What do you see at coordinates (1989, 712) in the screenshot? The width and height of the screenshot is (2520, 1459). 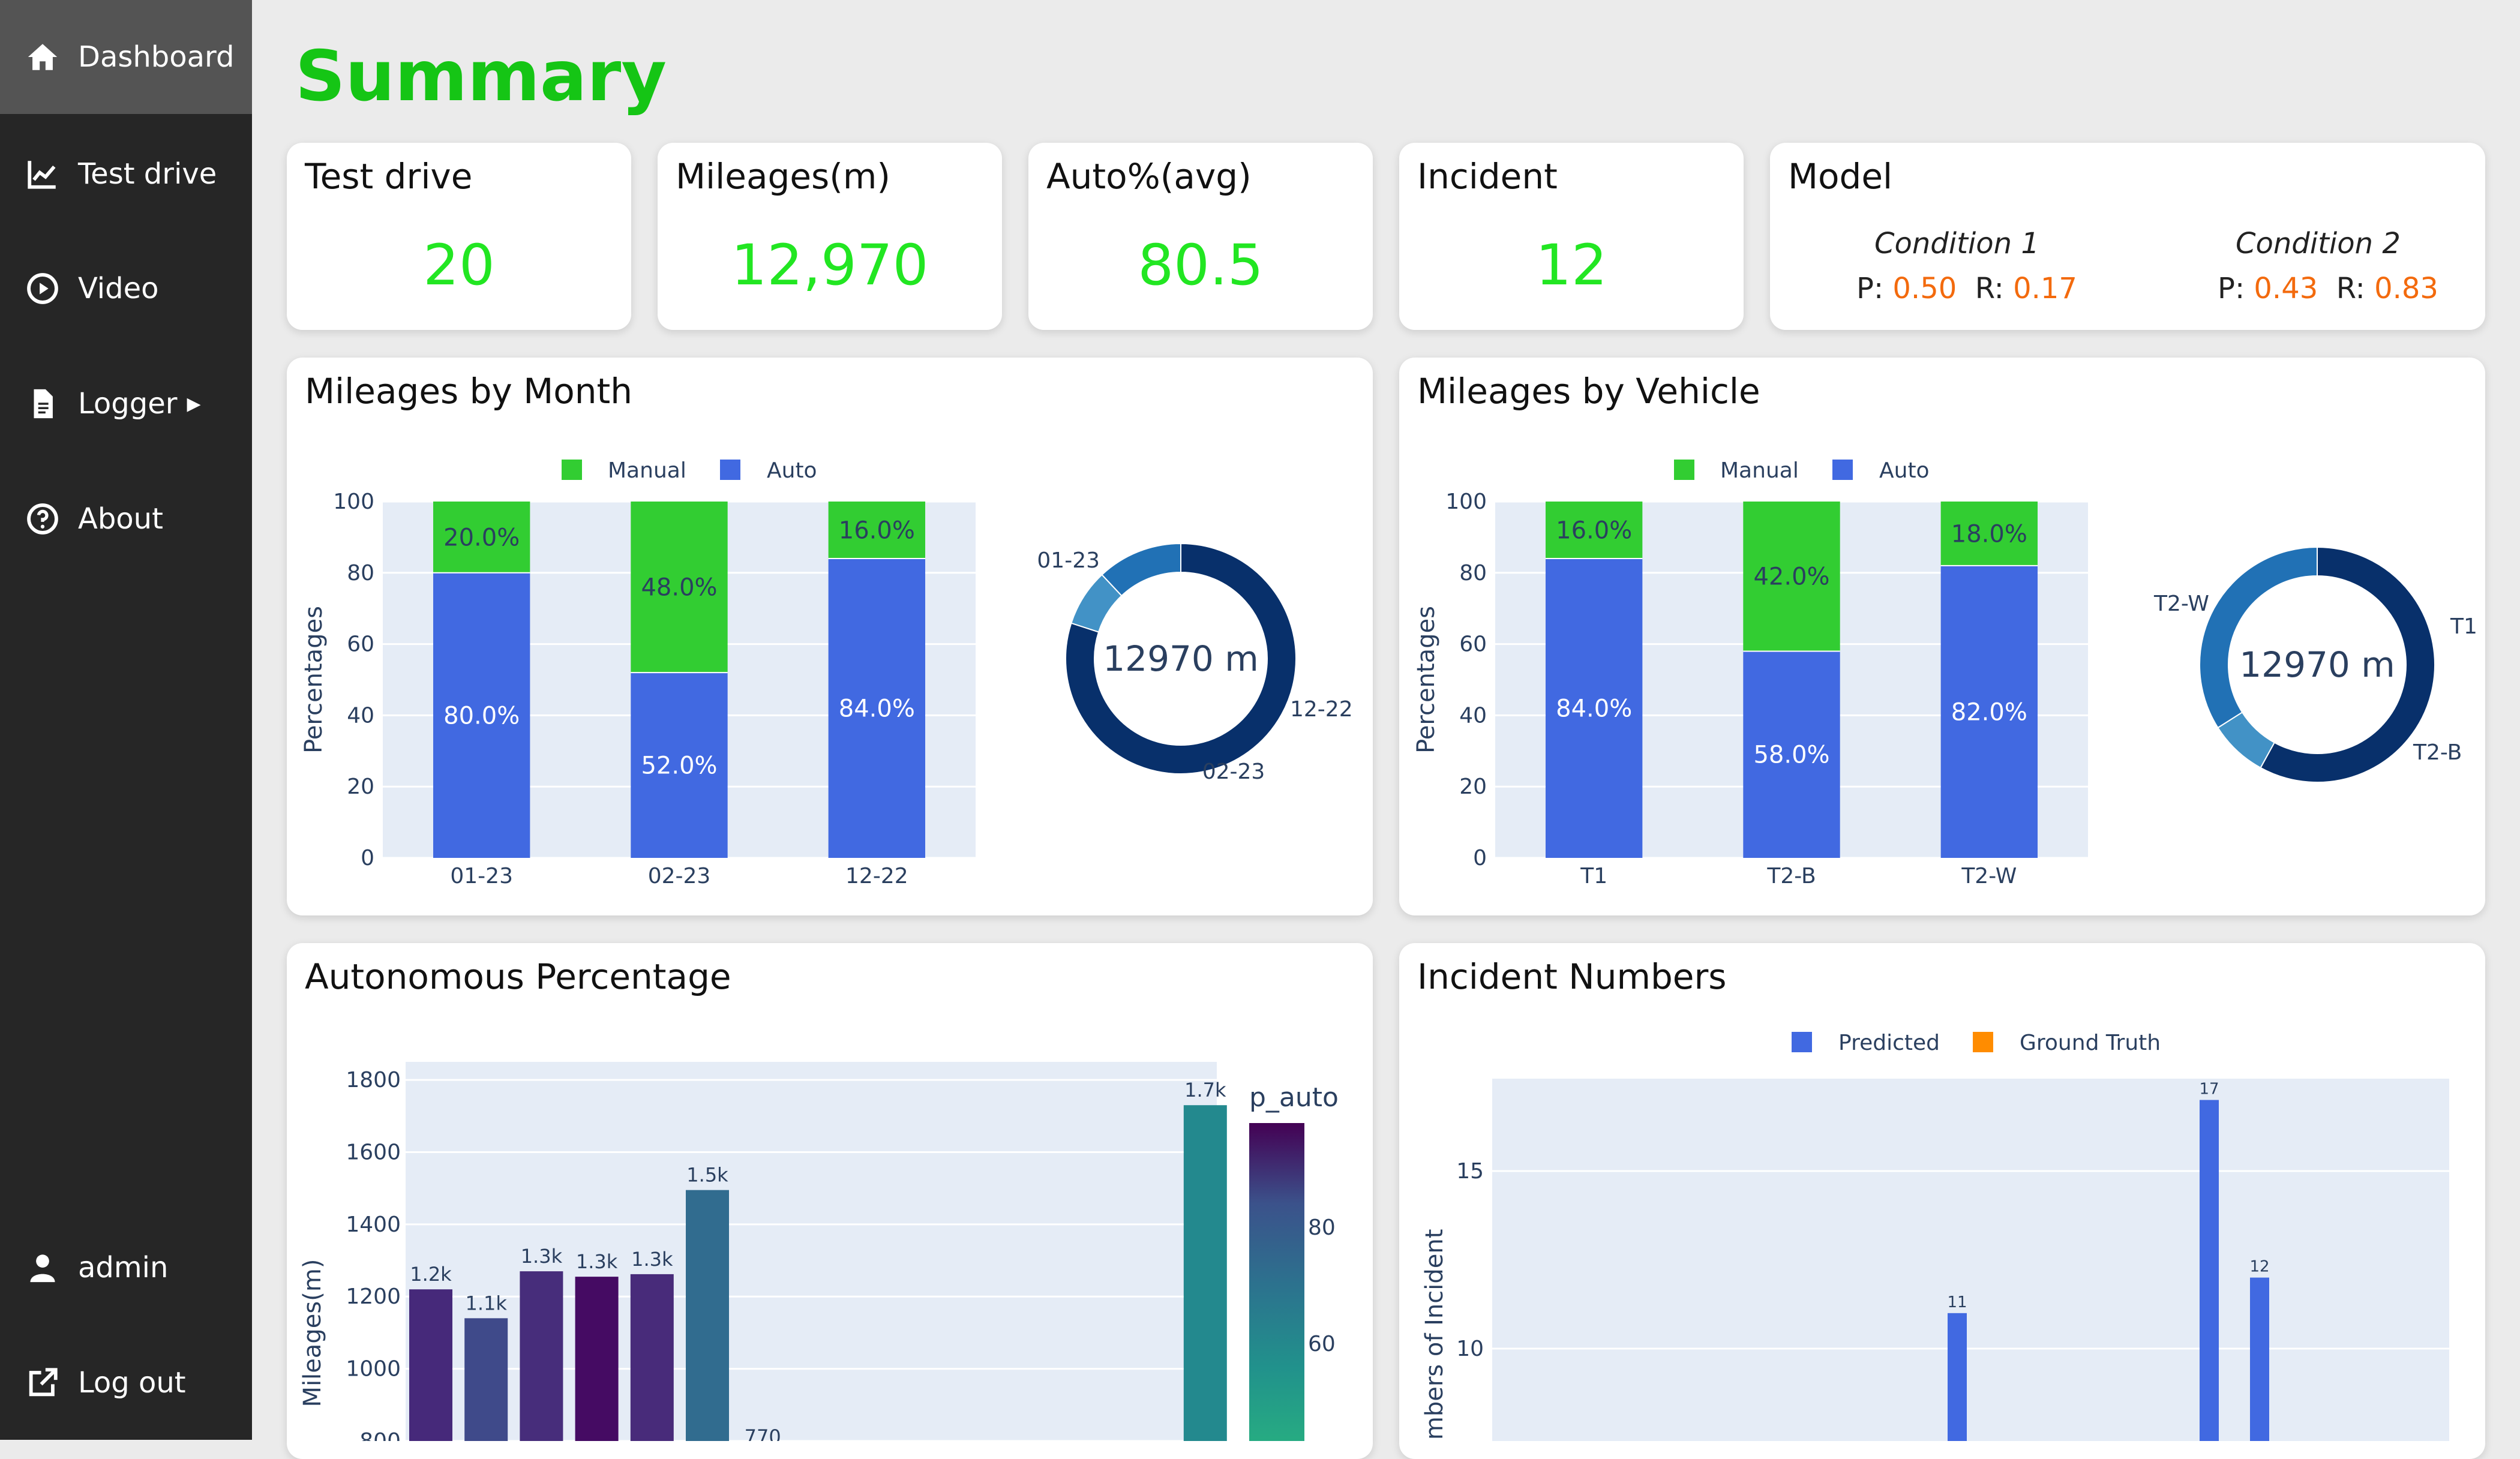 I see `bar-label-auto: 82.0%` at bounding box center [1989, 712].